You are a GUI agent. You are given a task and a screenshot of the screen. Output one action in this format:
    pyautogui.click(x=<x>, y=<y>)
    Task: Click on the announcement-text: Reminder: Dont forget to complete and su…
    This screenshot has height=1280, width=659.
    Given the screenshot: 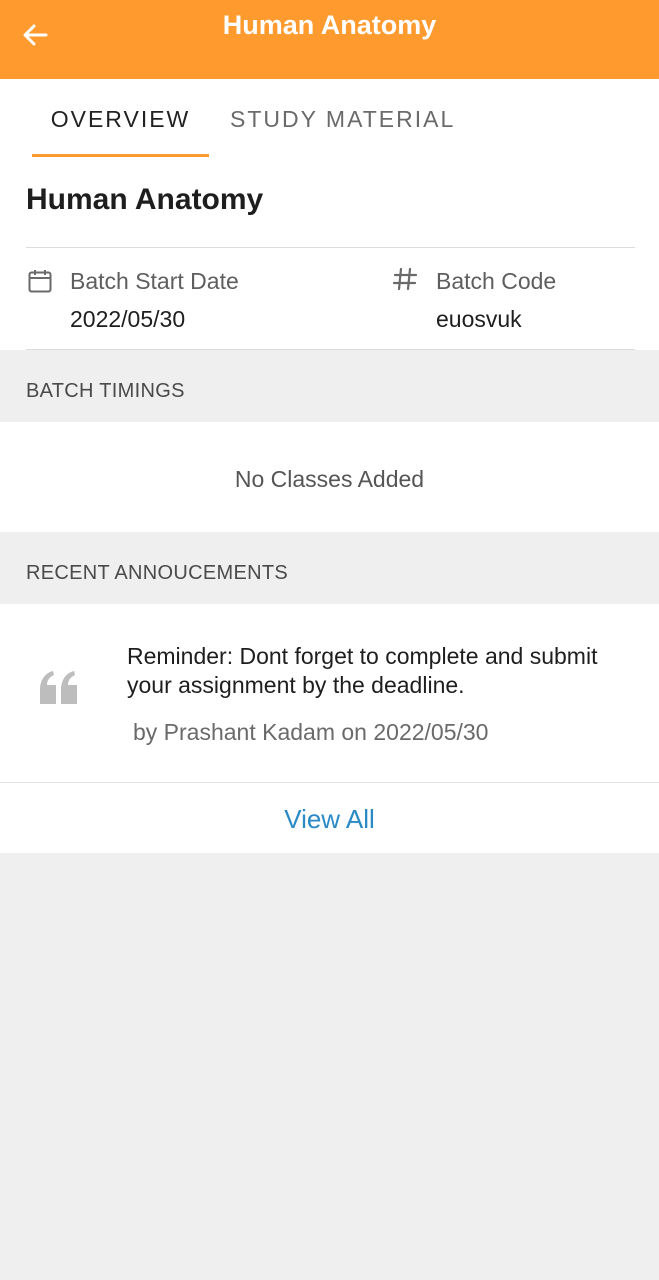 What is the action you would take?
    pyautogui.click(x=362, y=670)
    